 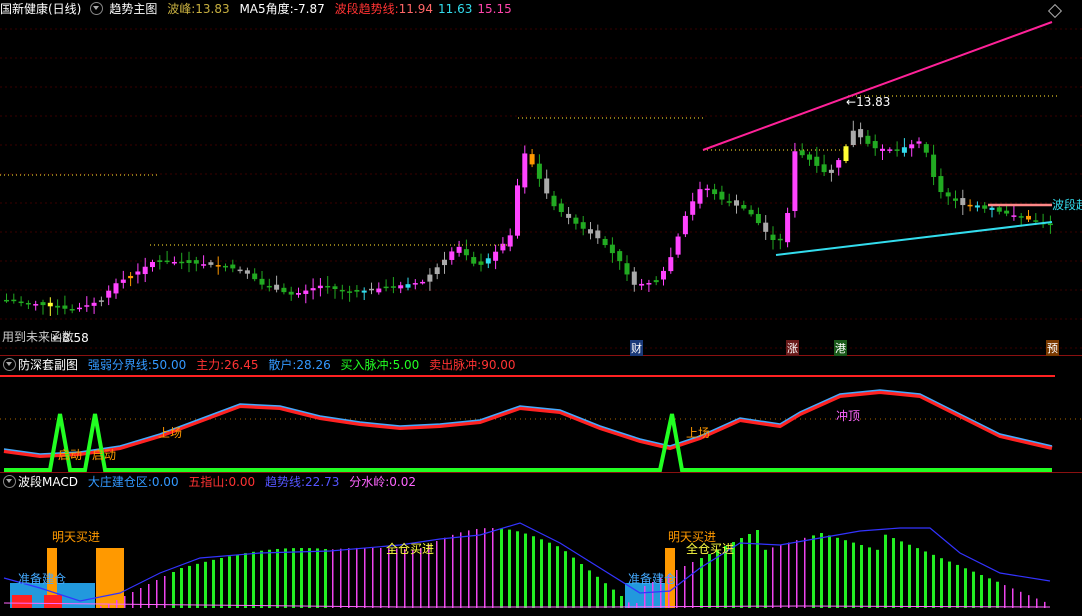 What do you see at coordinates (322, 482) in the screenshot?
I see `trend-value: 22.73` at bounding box center [322, 482].